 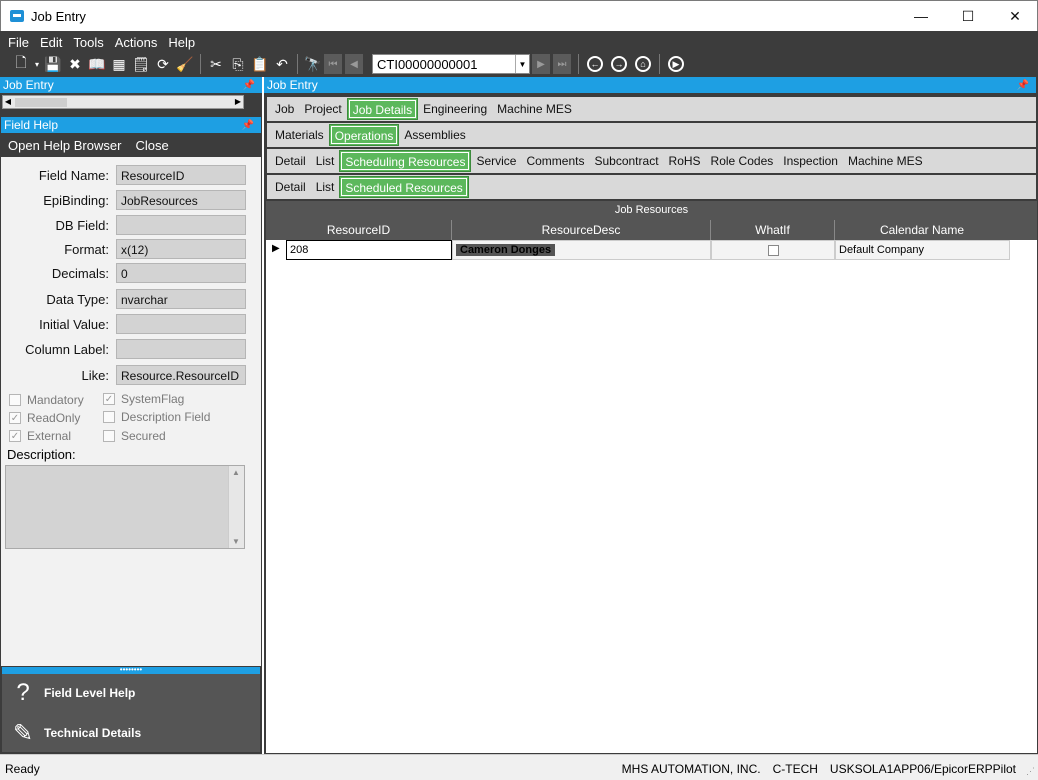 What do you see at coordinates (496, 161) in the screenshot?
I see `tab-service: Service` at bounding box center [496, 161].